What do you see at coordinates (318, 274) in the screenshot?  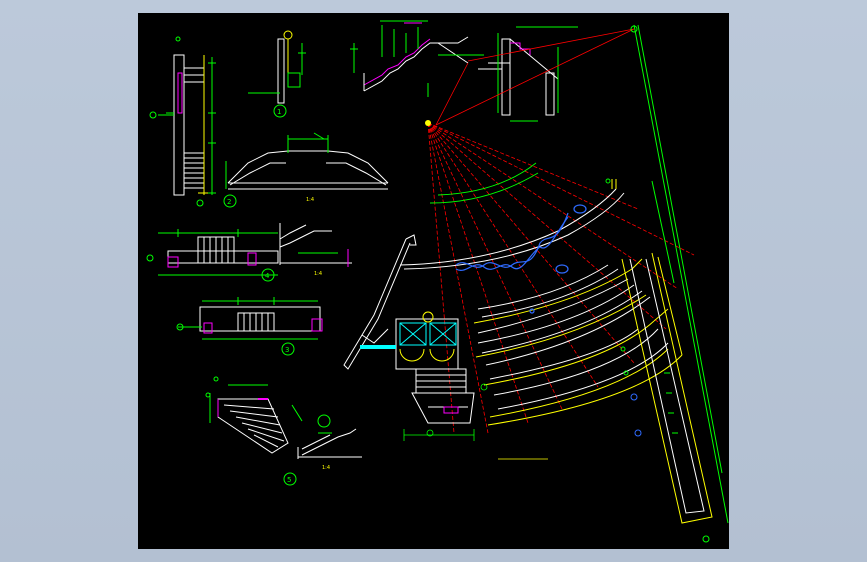 I see `small-section-scale: 1:4` at bounding box center [318, 274].